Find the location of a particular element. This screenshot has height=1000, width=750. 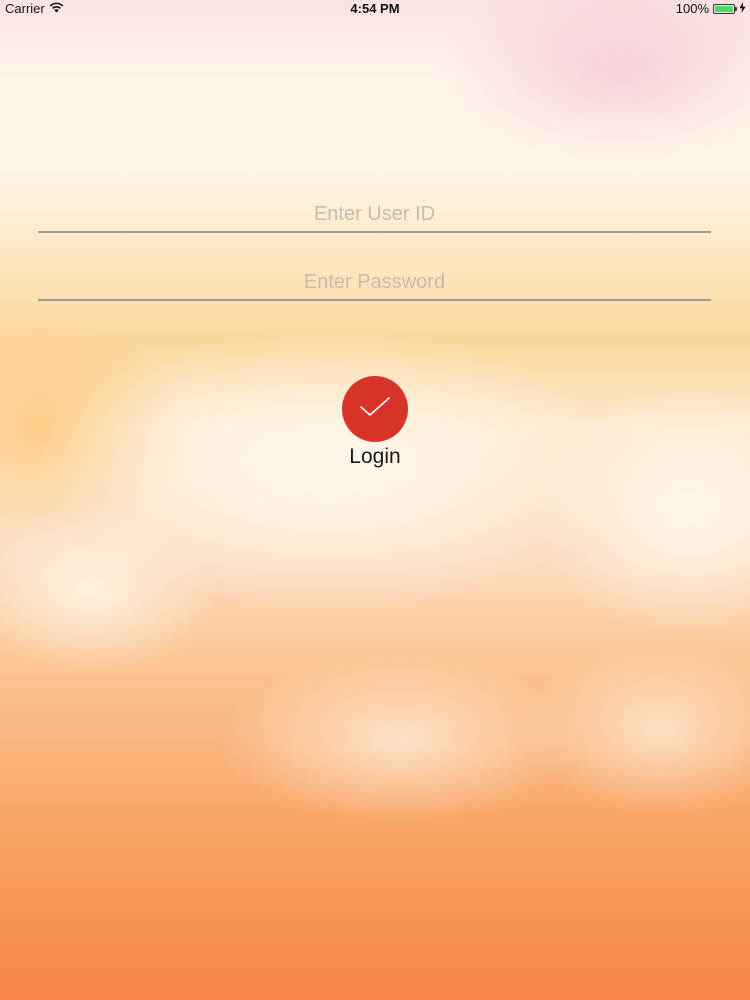

checkmark-icon is located at coordinates (375, 409).